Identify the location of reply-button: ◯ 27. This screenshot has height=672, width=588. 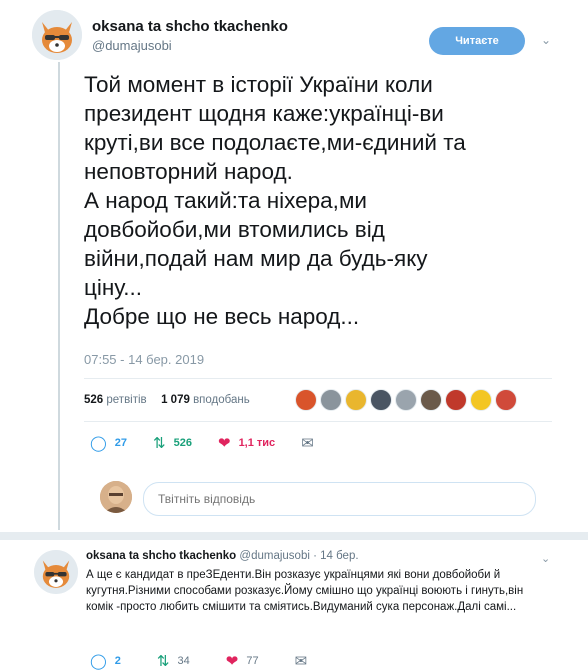
(108, 443).